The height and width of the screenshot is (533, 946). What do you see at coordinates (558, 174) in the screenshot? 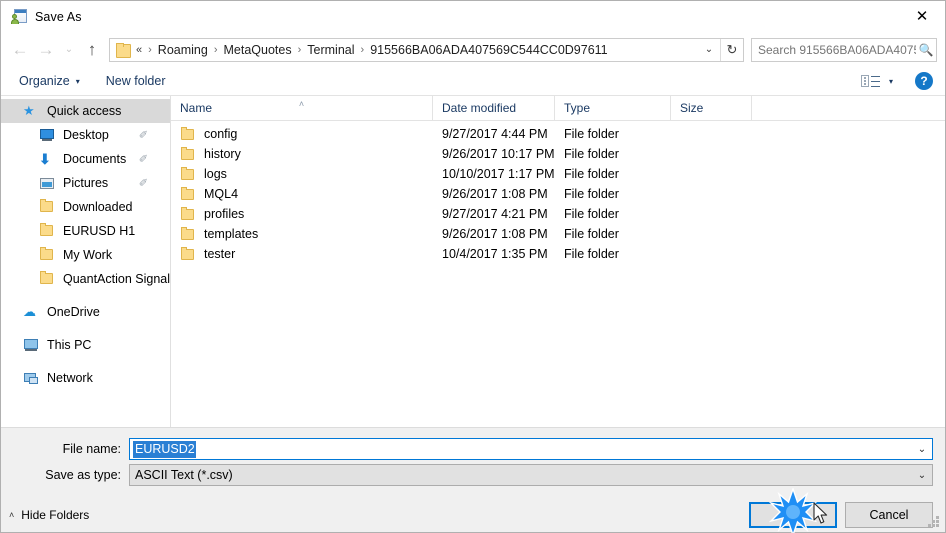
I see `table-row: logs 10/10/2017 1:17 PM File folder` at bounding box center [558, 174].